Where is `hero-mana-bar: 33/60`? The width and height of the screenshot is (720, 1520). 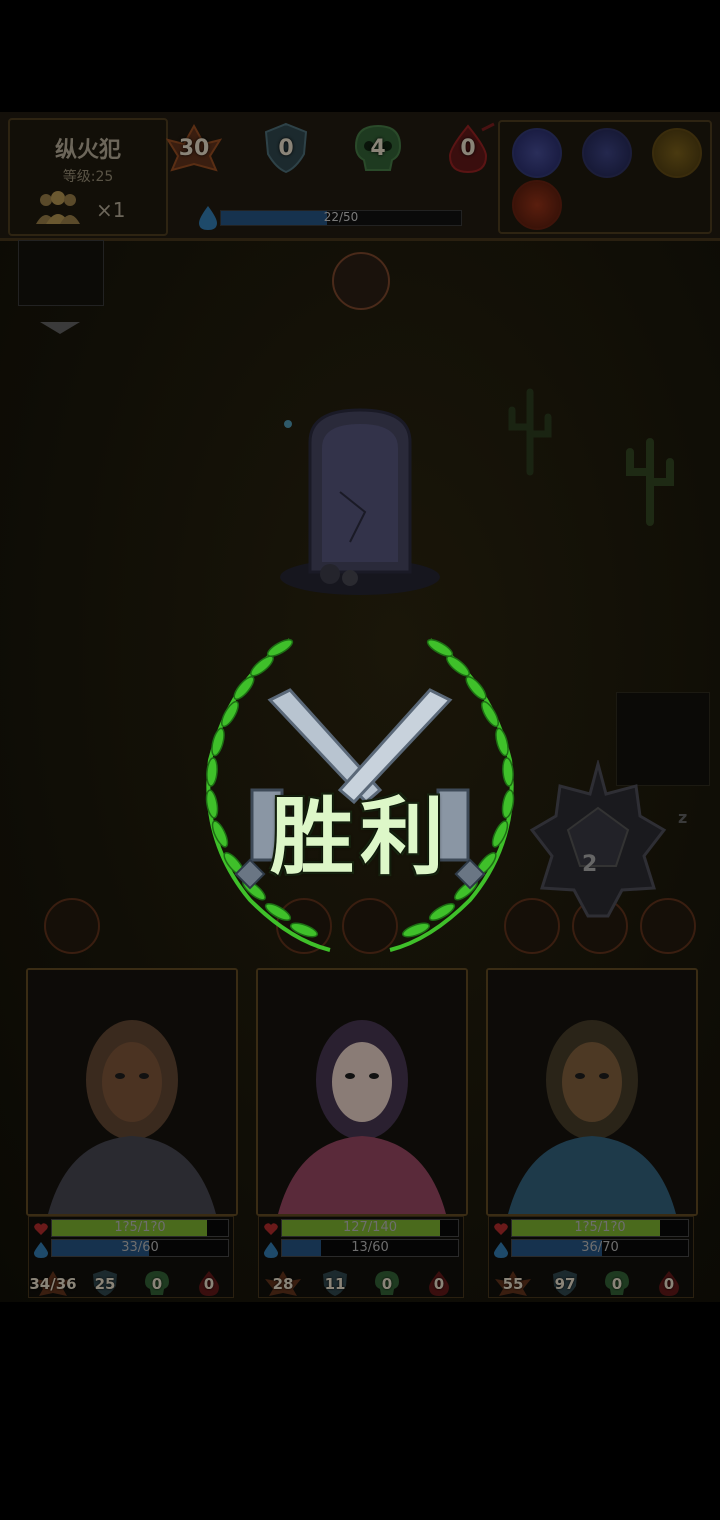
hero-mana-bar: 33/60 is located at coordinates (140, 1248).